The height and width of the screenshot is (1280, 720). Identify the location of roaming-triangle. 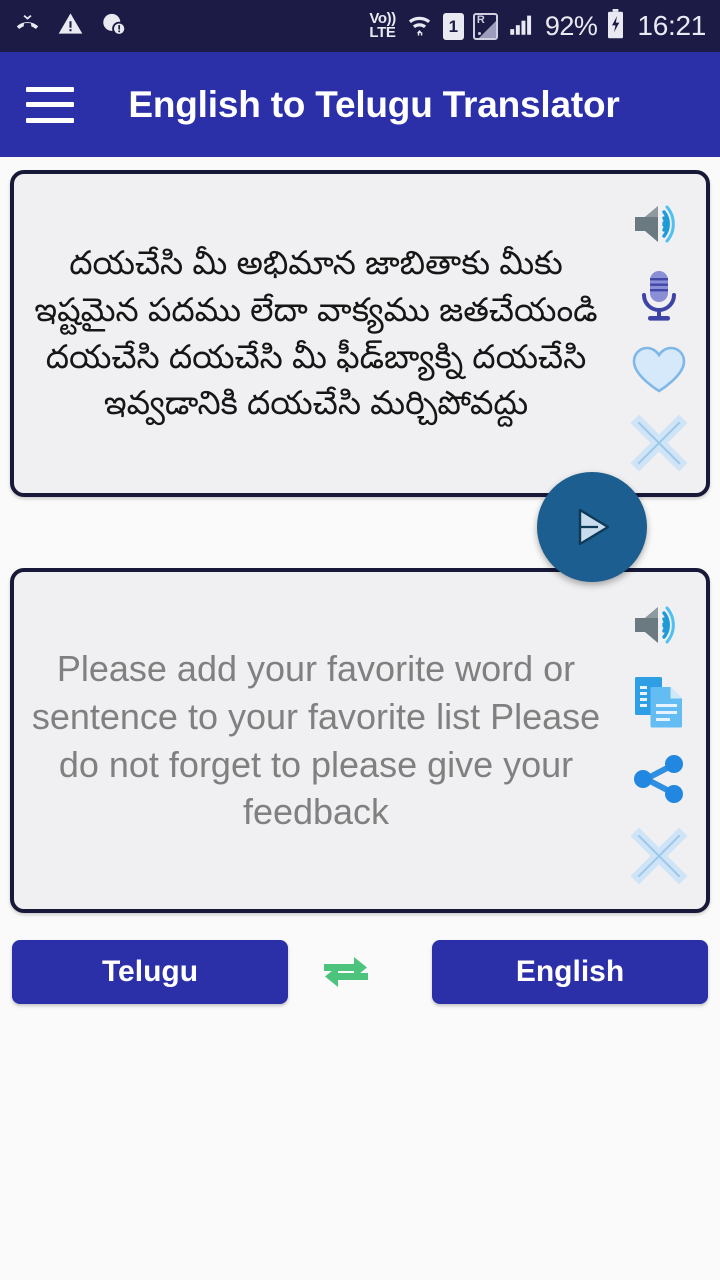
(487, 29).